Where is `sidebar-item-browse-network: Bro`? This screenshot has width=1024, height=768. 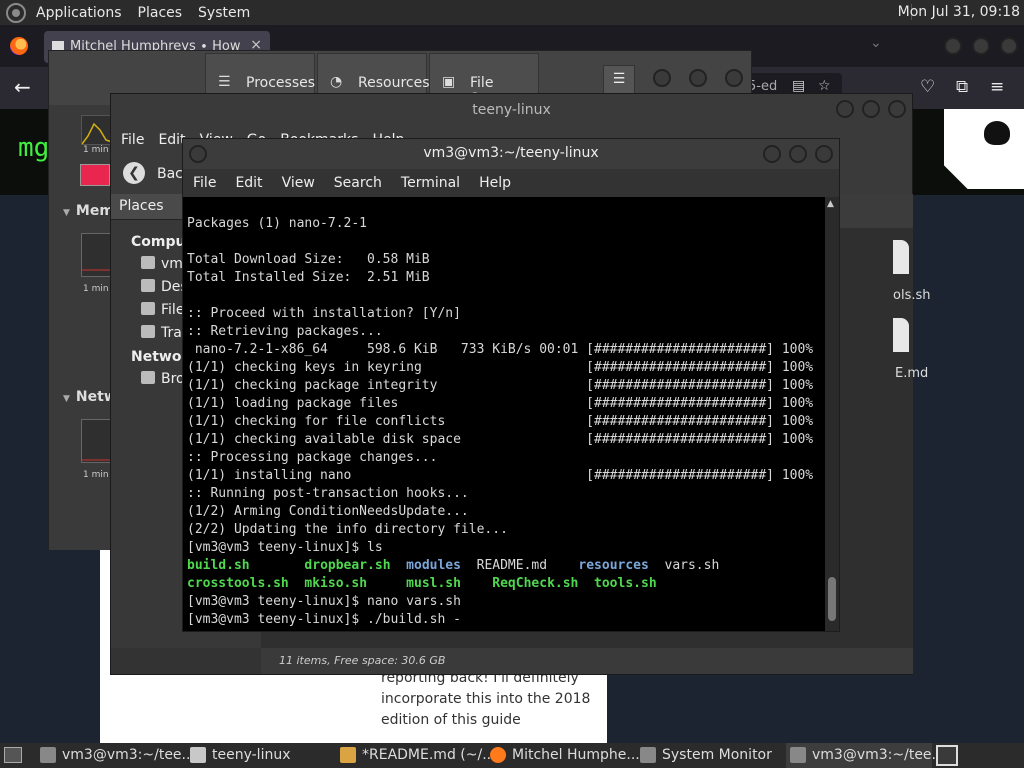 sidebar-item-browse-network: Bro is located at coordinates (163, 379).